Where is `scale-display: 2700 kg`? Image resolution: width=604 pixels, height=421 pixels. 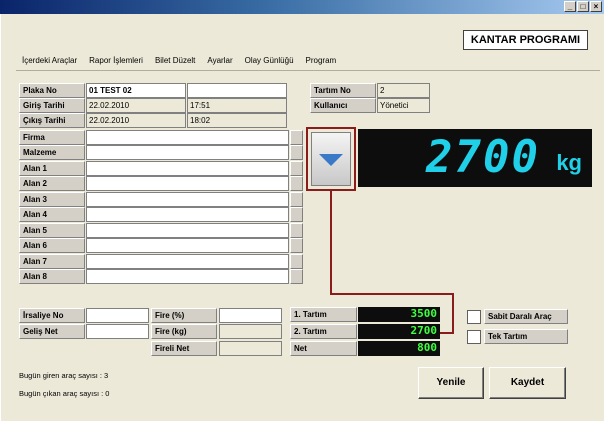
scale-display: 2700 kg is located at coordinates (475, 158).